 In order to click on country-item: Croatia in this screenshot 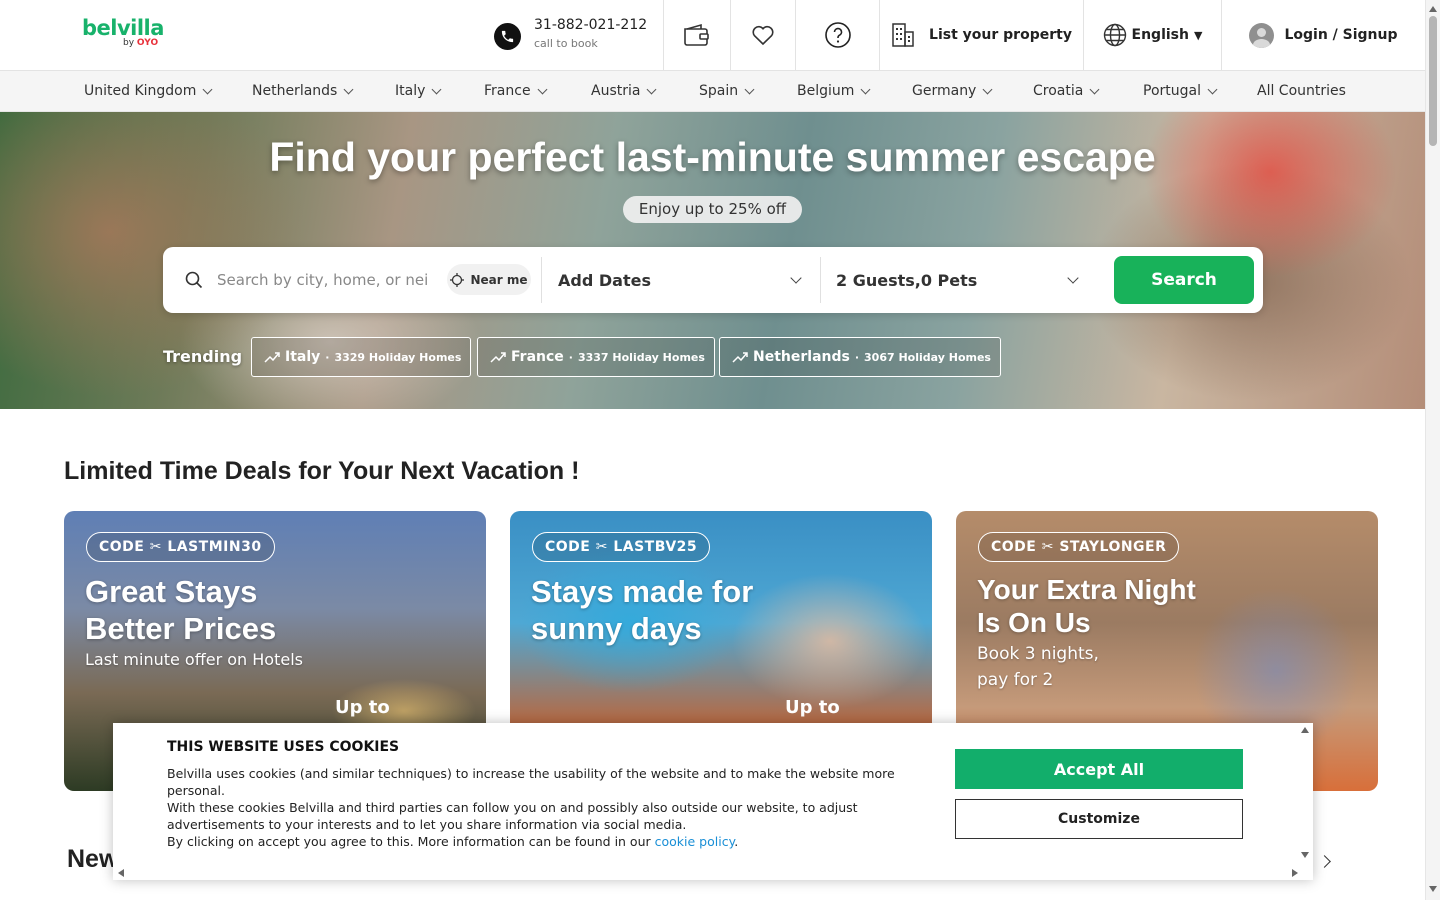, I will do `click(1066, 91)`.